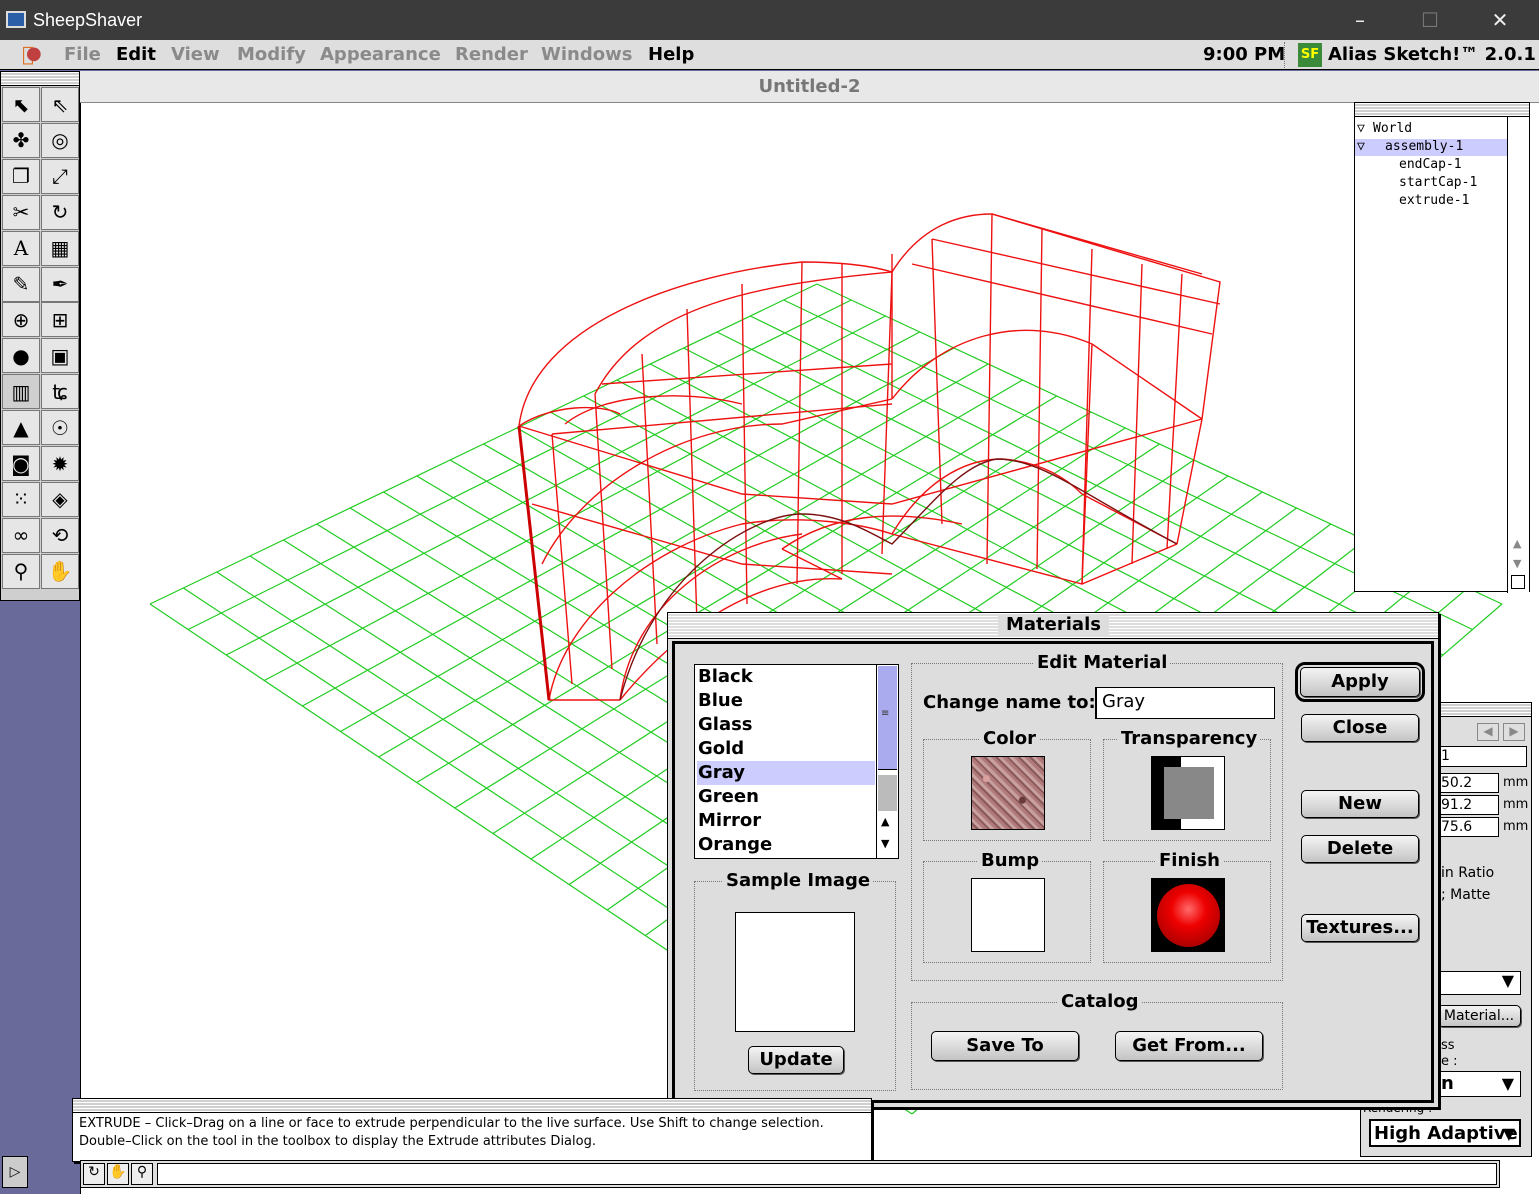  I want to click on menu-help: Help, so click(671, 54).